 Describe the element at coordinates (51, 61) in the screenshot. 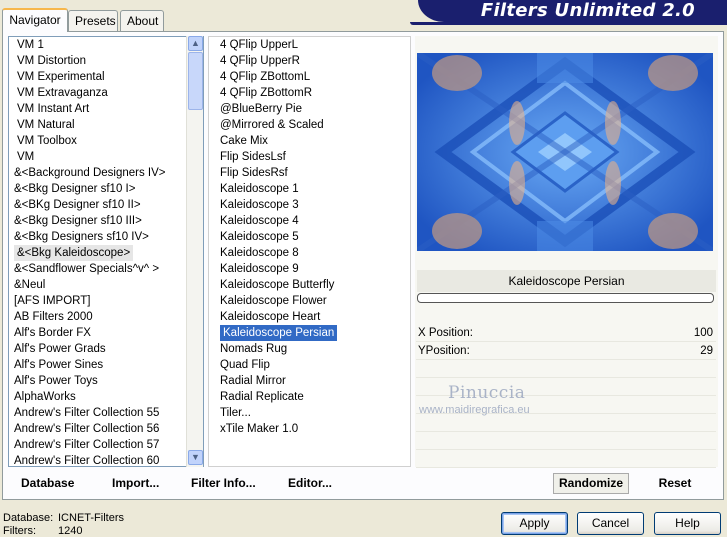

I see `category-item: VM Distortion` at that location.